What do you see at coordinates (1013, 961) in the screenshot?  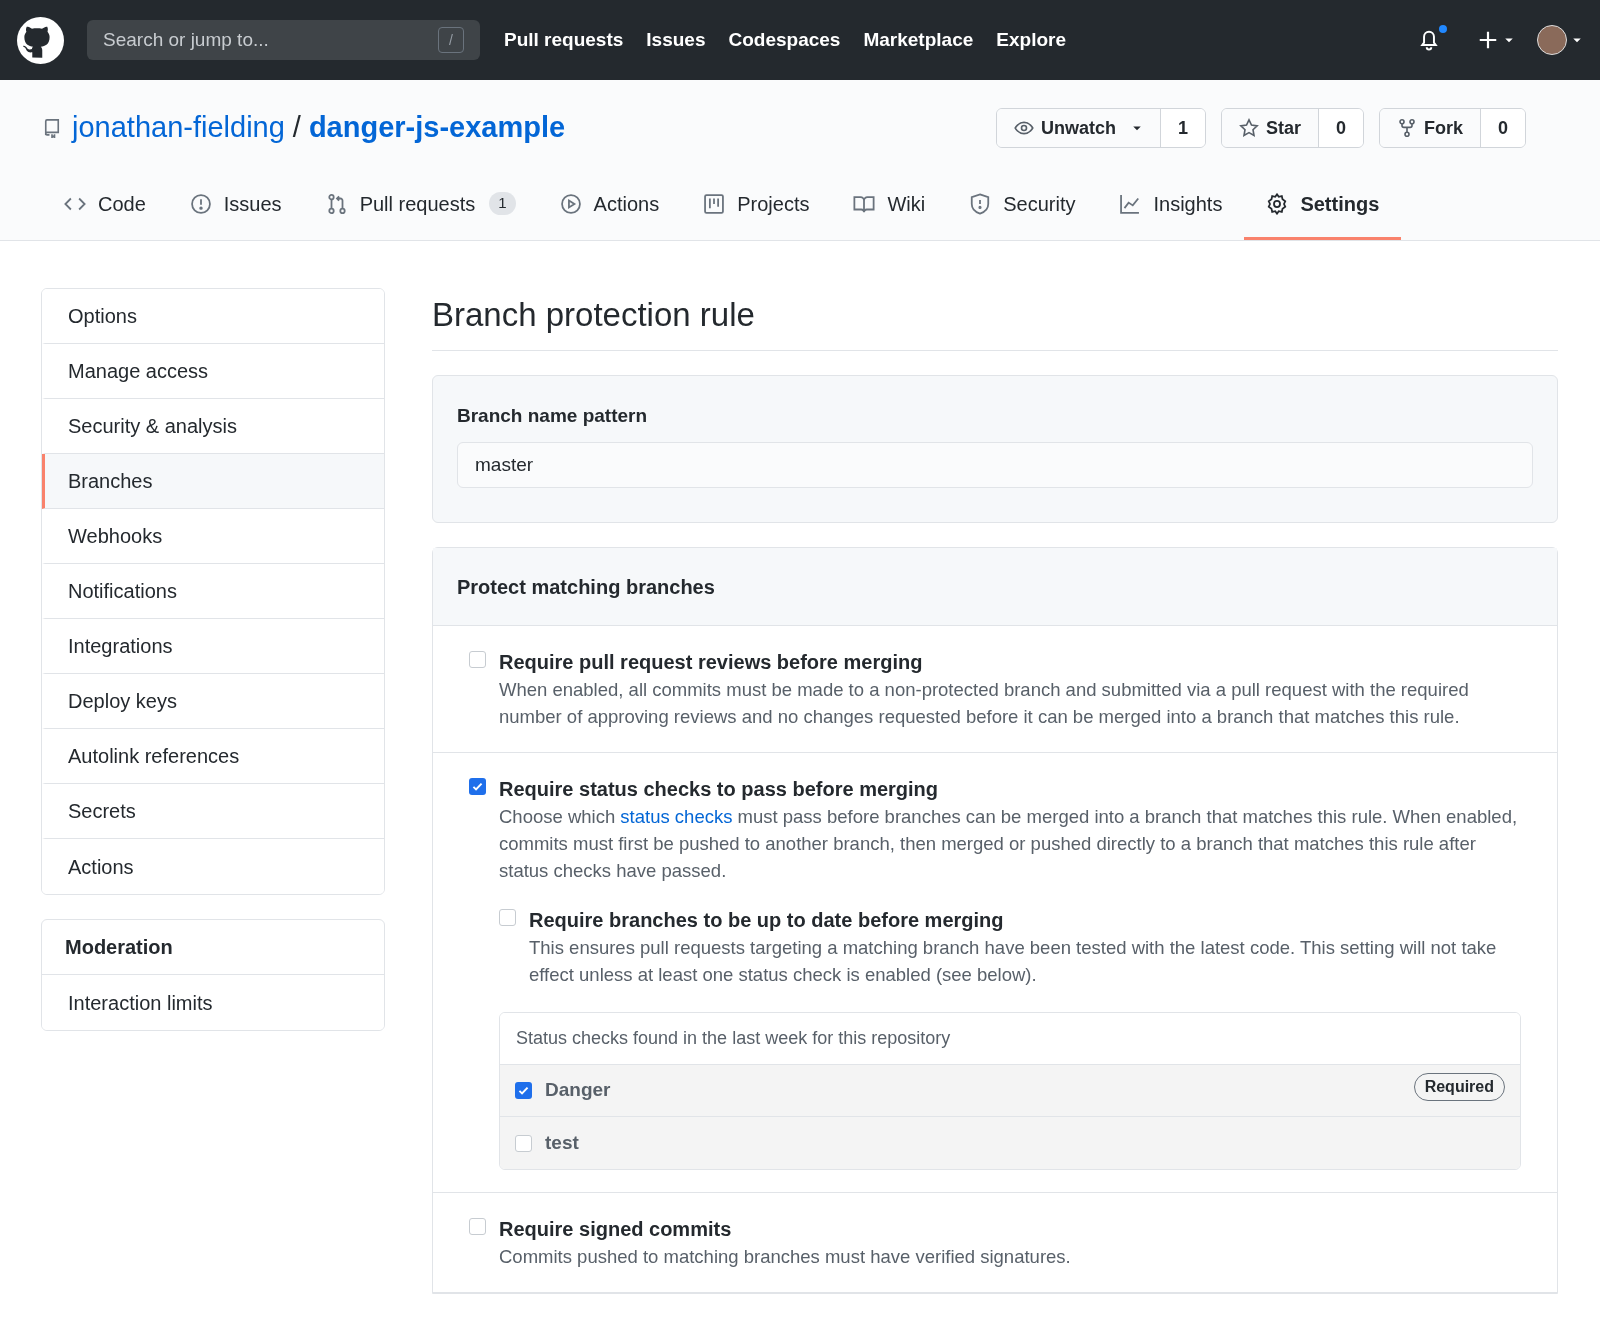 I see `option-description: This ensures pull requests targeting a matching branch have been tested with the latest code. This setting will not take effect unless at least one status check is enabled (see below).` at bounding box center [1013, 961].